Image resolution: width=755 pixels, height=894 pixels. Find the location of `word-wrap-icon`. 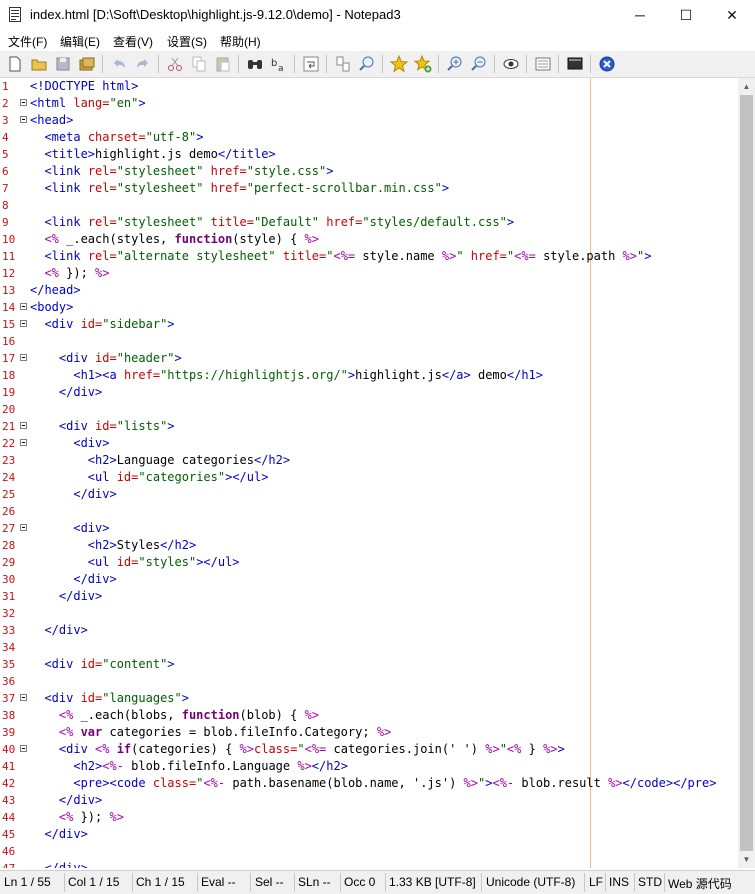

word-wrap-icon is located at coordinates (311, 64).